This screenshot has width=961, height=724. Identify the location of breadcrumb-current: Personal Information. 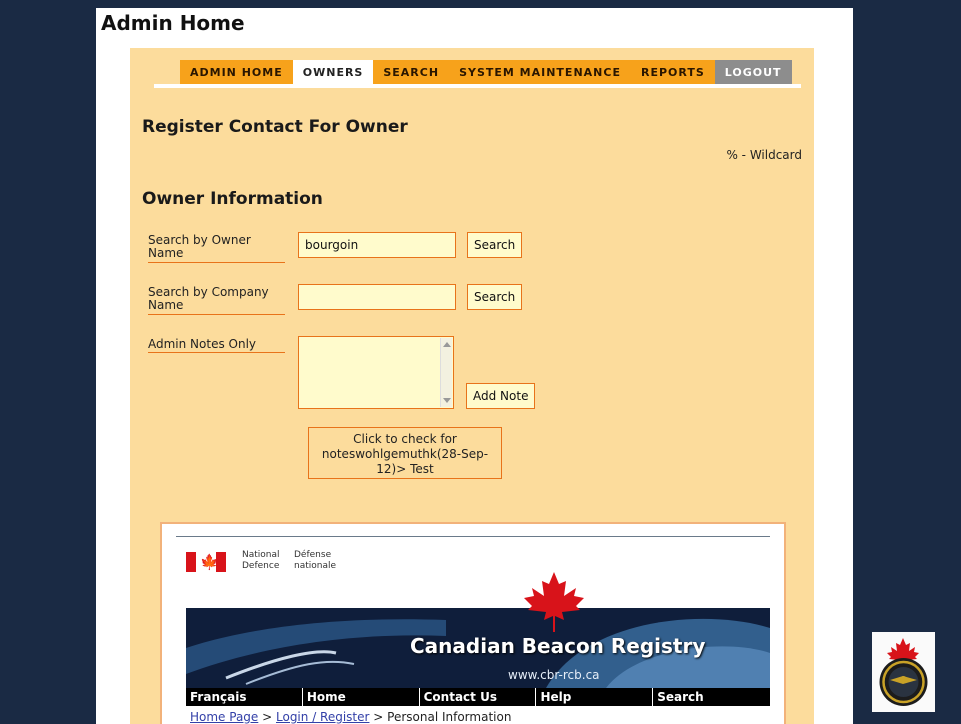
(449, 717).